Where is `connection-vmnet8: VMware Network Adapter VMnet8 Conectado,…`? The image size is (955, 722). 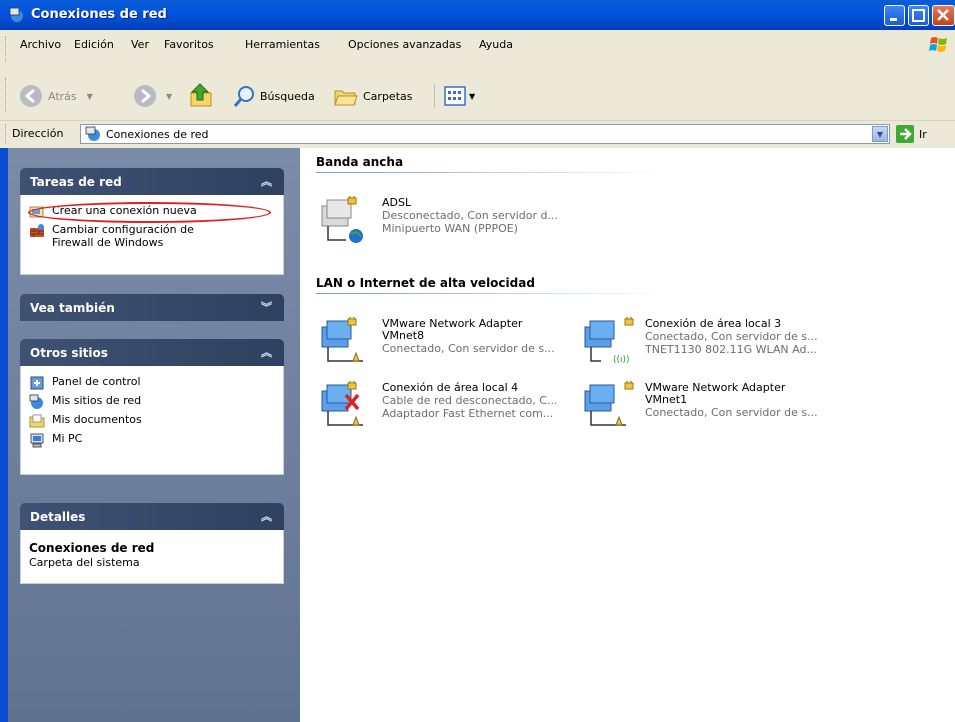 connection-vmnet8: VMware Network Adapter VMnet8 Conectado,… is located at coordinates (449, 346).